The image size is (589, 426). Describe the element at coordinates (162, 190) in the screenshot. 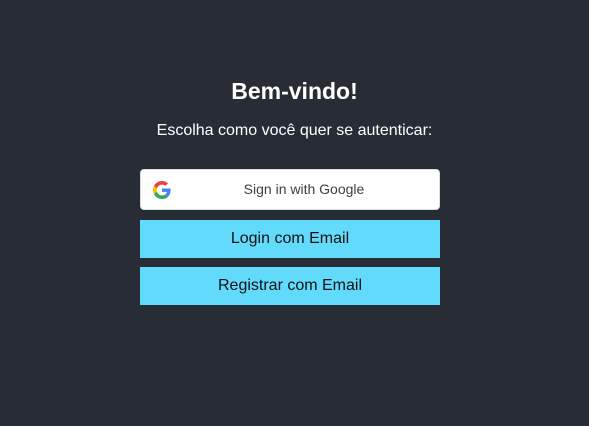

I see `google-icon` at that location.